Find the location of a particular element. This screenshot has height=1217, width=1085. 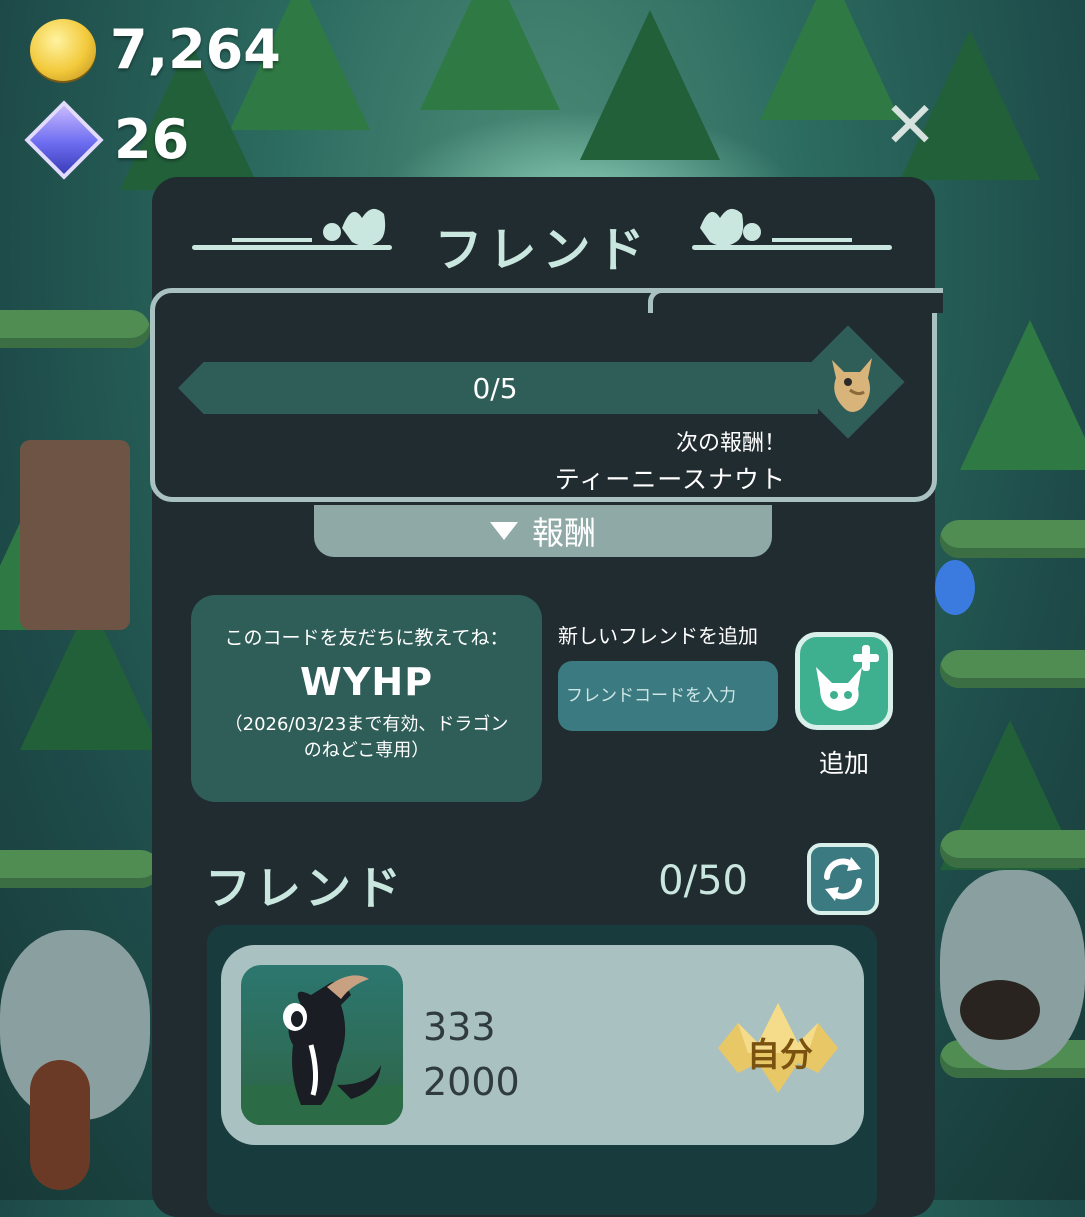

add-friend-icon is located at coordinates (847, 678).